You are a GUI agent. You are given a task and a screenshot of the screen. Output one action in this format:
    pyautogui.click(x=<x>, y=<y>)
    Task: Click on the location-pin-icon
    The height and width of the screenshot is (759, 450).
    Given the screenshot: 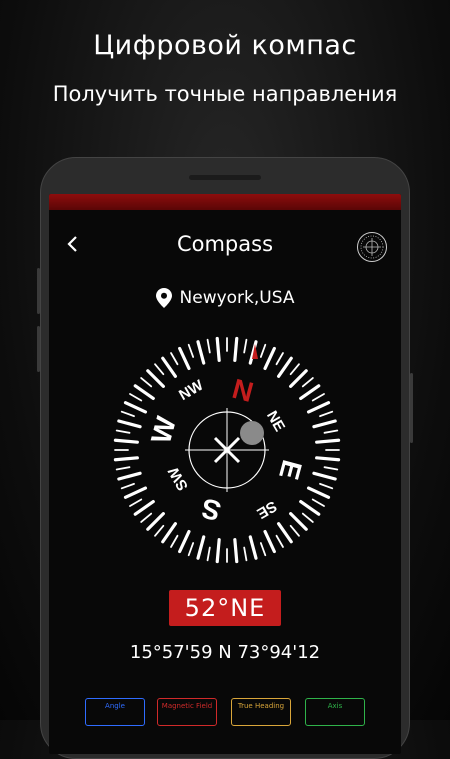 What is the action you would take?
    pyautogui.click(x=163, y=298)
    